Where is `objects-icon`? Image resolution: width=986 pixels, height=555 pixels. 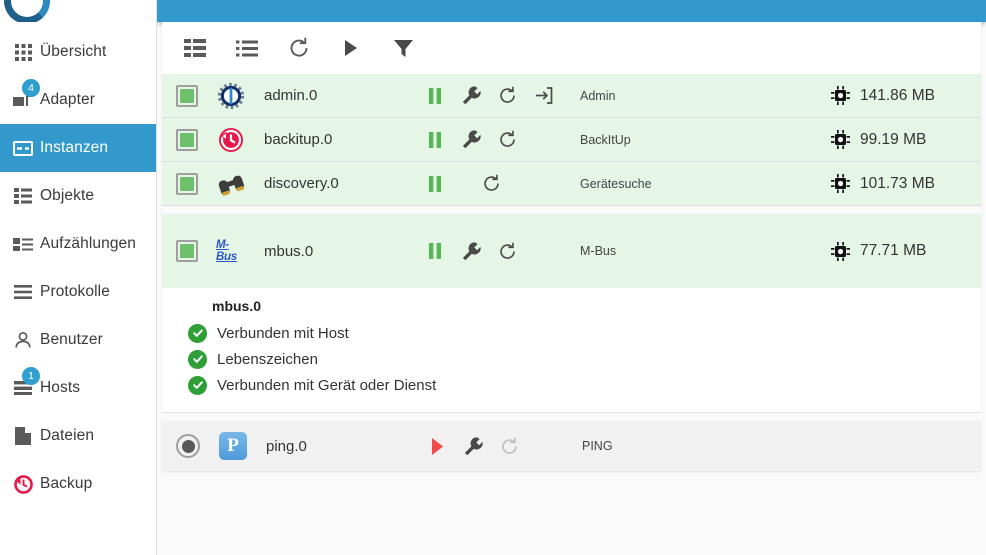 objects-icon is located at coordinates (23, 196).